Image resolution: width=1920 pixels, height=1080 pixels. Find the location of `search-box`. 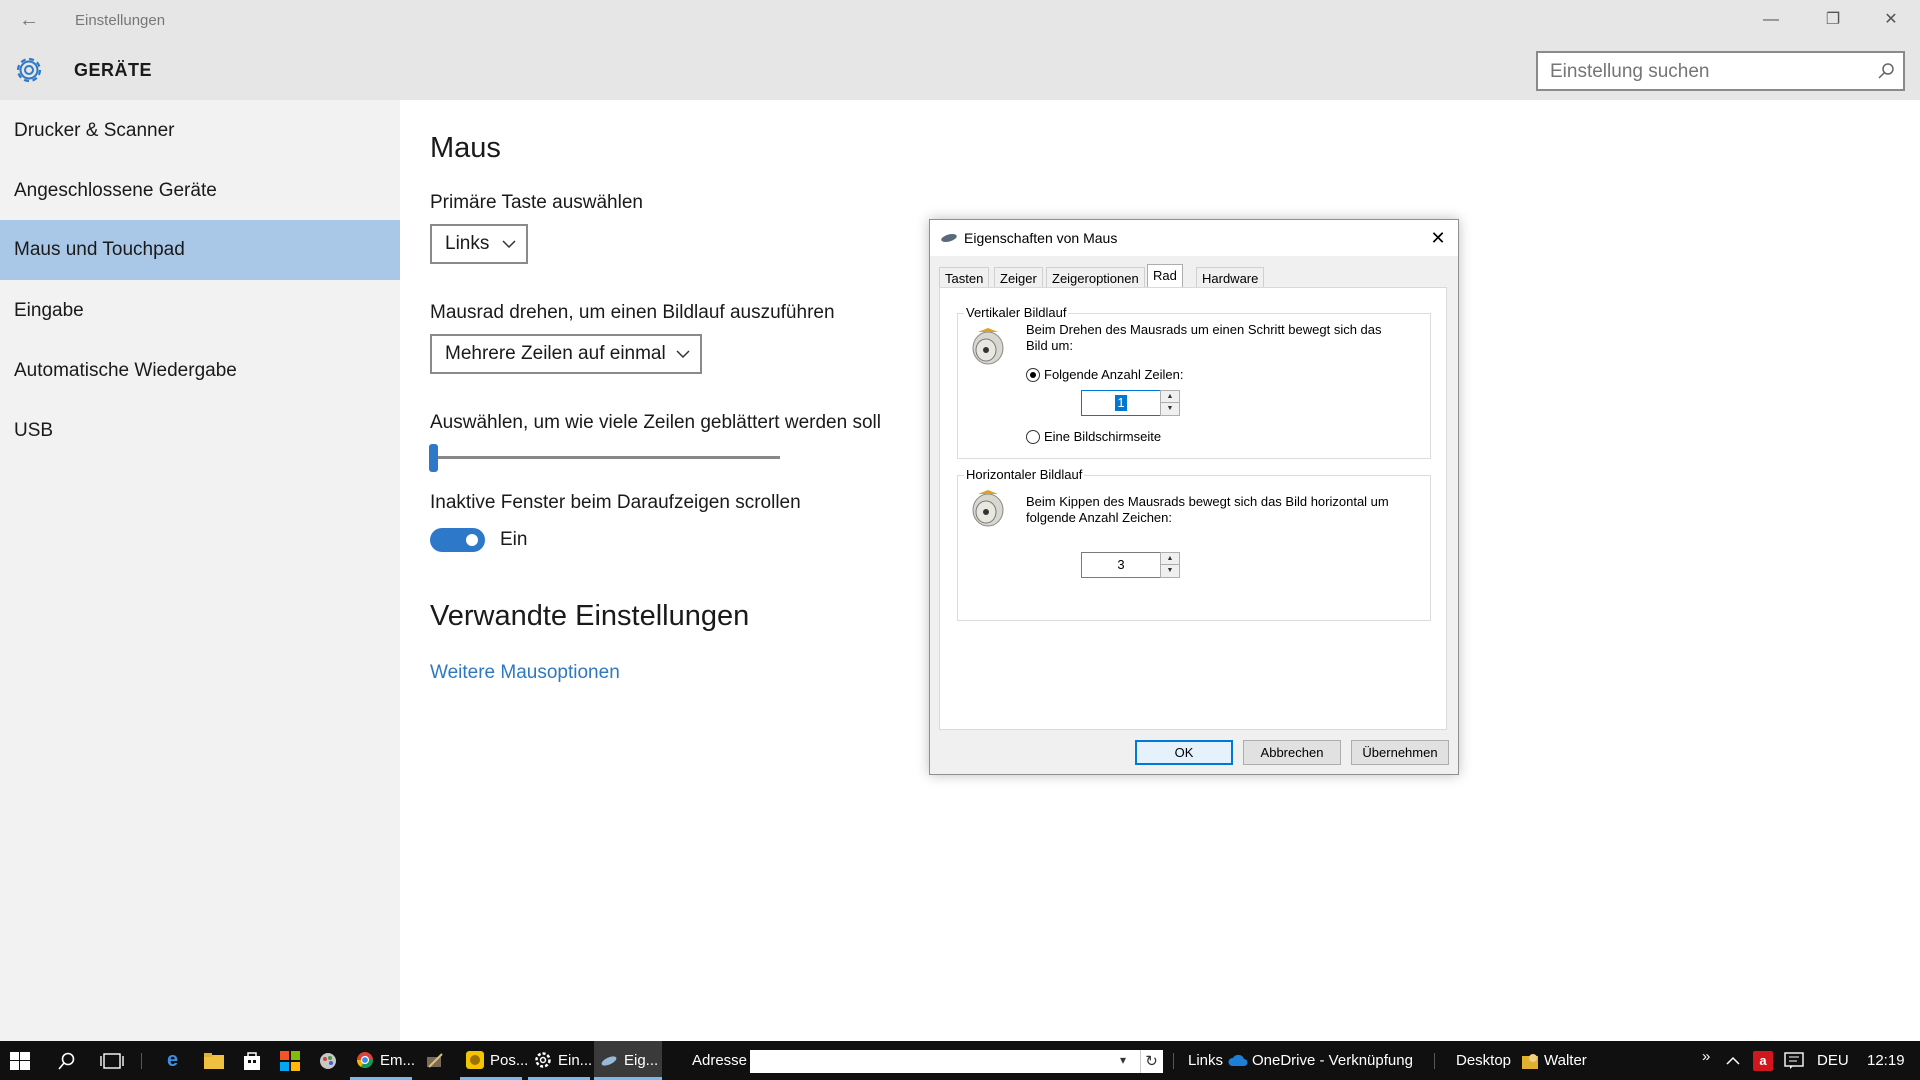

search-box is located at coordinates (1720, 71).